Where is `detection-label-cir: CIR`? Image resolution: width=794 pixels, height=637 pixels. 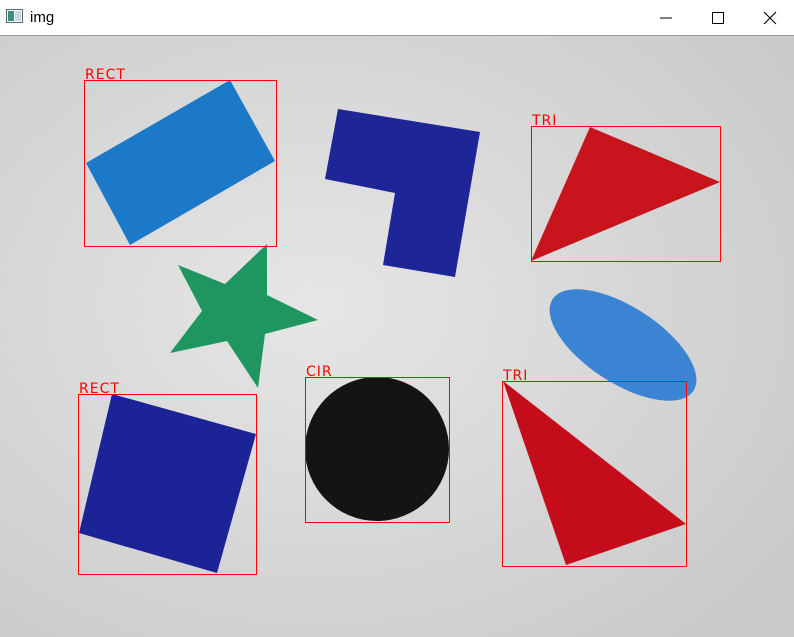 detection-label-cir: CIR is located at coordinates (319, 372).